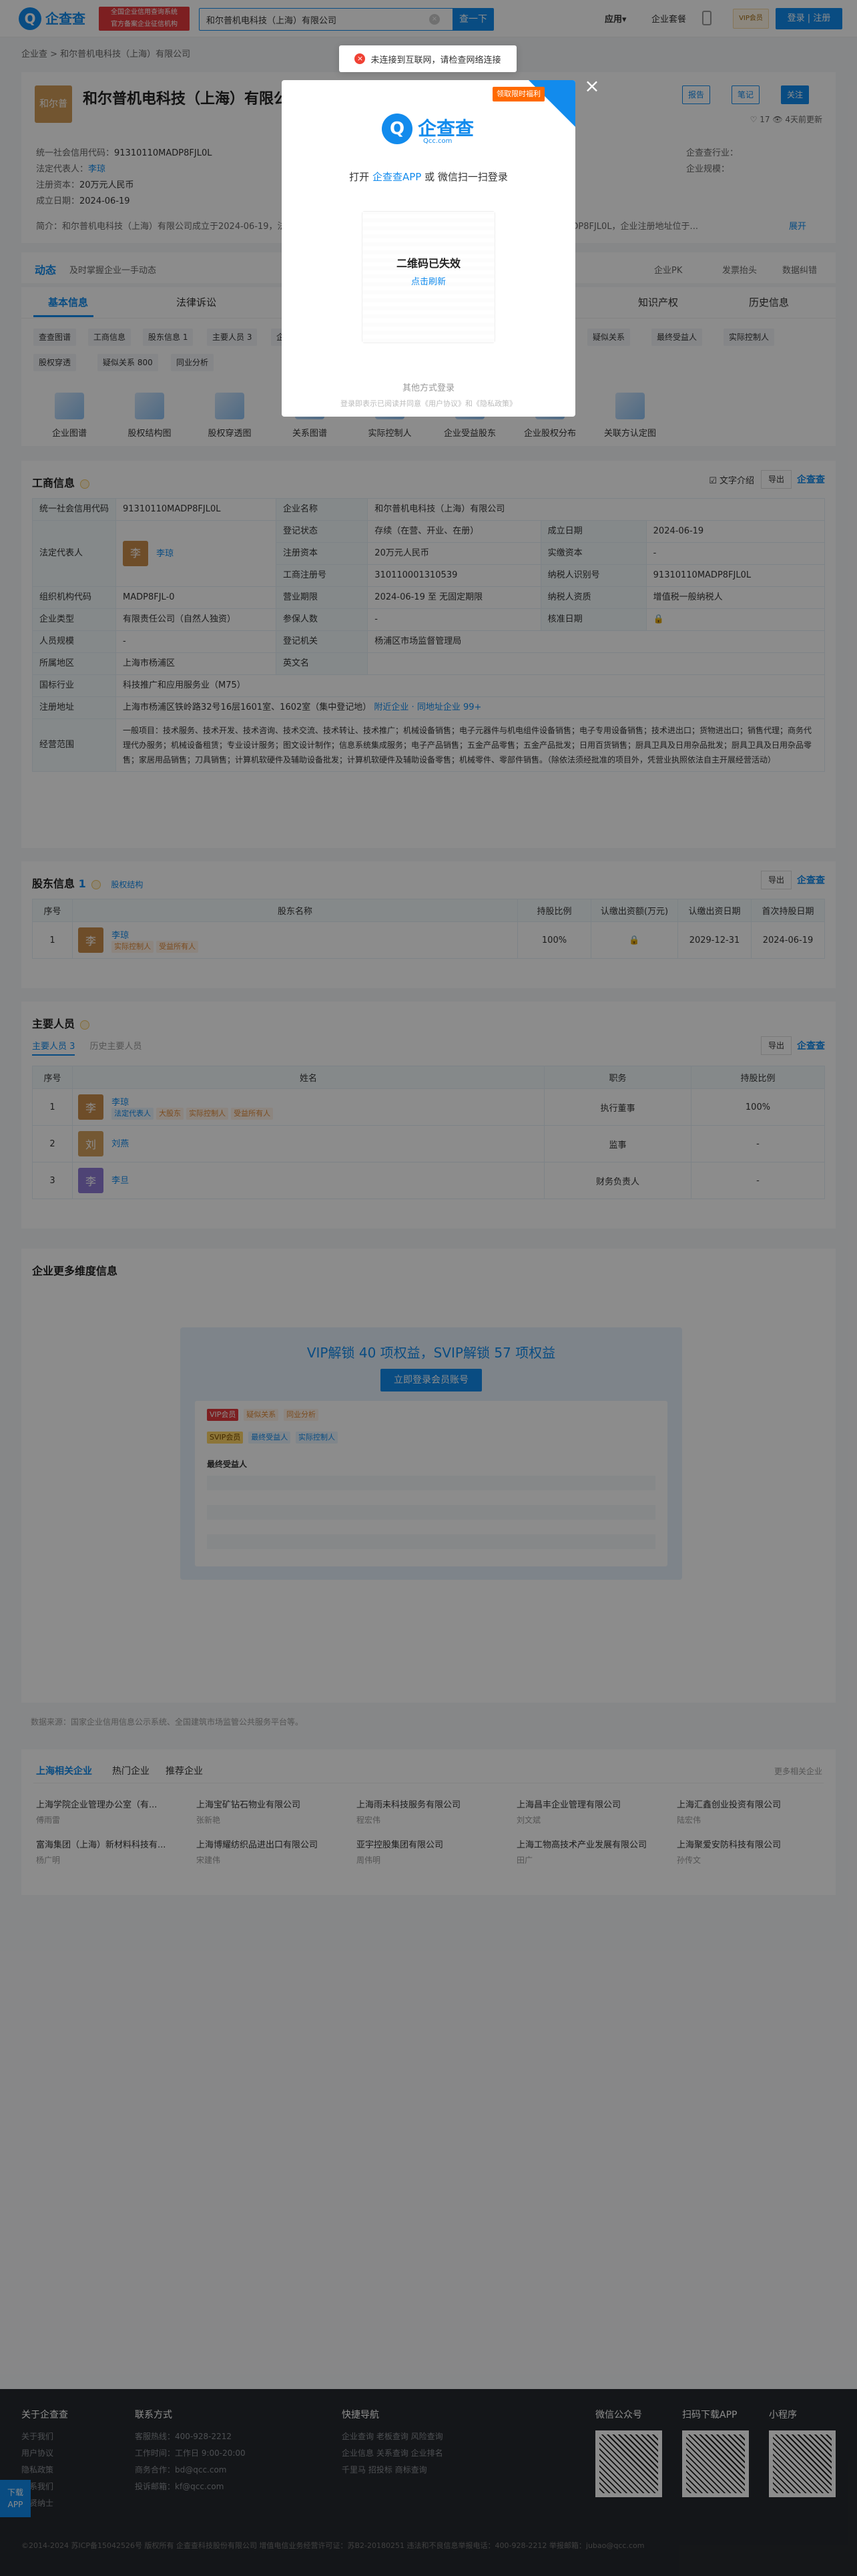 This screenshot has height=2576, width=857. I want to click on other-login-methods: 其他方式登录, so click(429, 387).